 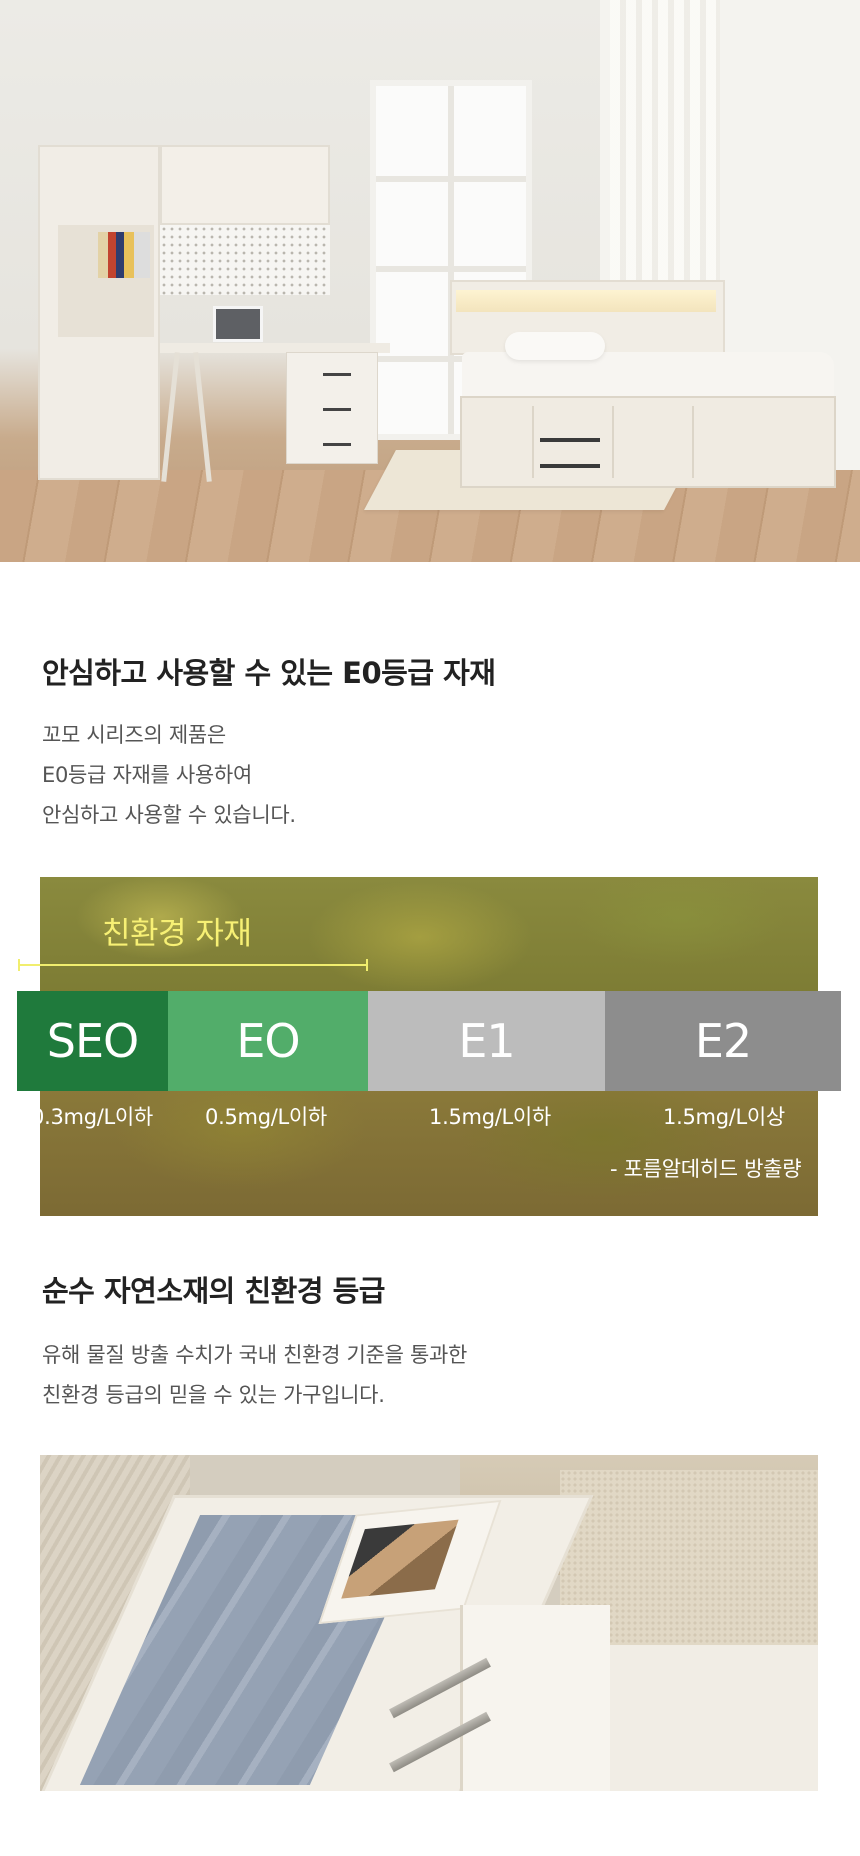 What do you see at coordinates (555, 346) in the screenshot?
I see `pillow` at bounding box center [555, 346].